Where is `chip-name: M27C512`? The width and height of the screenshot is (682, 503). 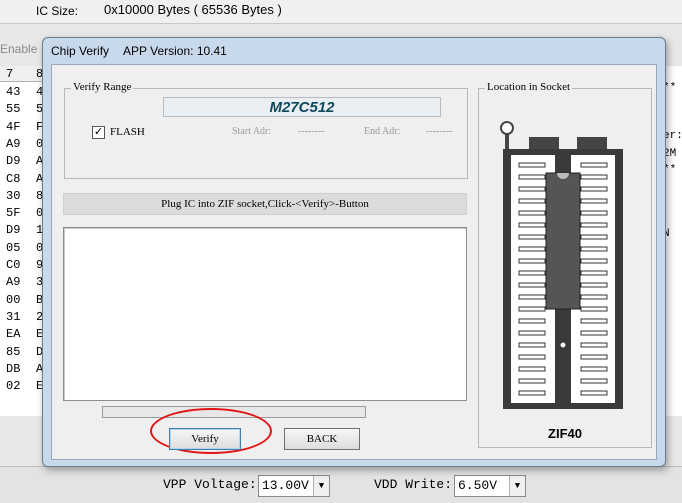 chip-name: M27C512 is located at coordinates (302, 107).